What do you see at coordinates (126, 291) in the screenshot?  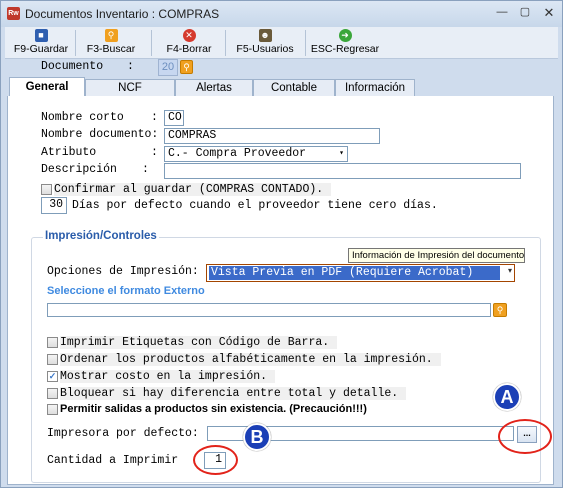 I see `external-format-label: Seleccione el formato Externo` at bounding box center [126, 291].